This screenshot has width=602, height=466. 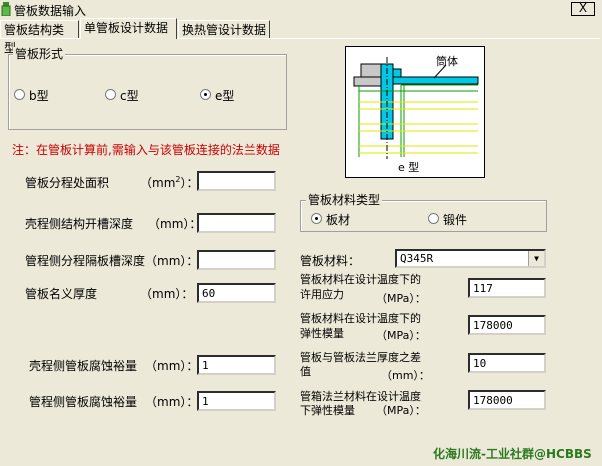 What do you see at coordinates (470, 258) in the screenshot?
I see `material-select: Q345R ▼` at bounding box center [470, 258].